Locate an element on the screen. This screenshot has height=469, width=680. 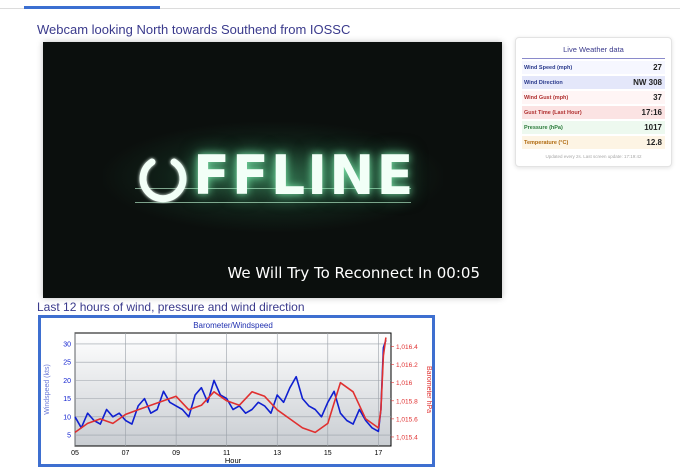
weather-card-title: Live Weather data is located at coordinates (593, 52).